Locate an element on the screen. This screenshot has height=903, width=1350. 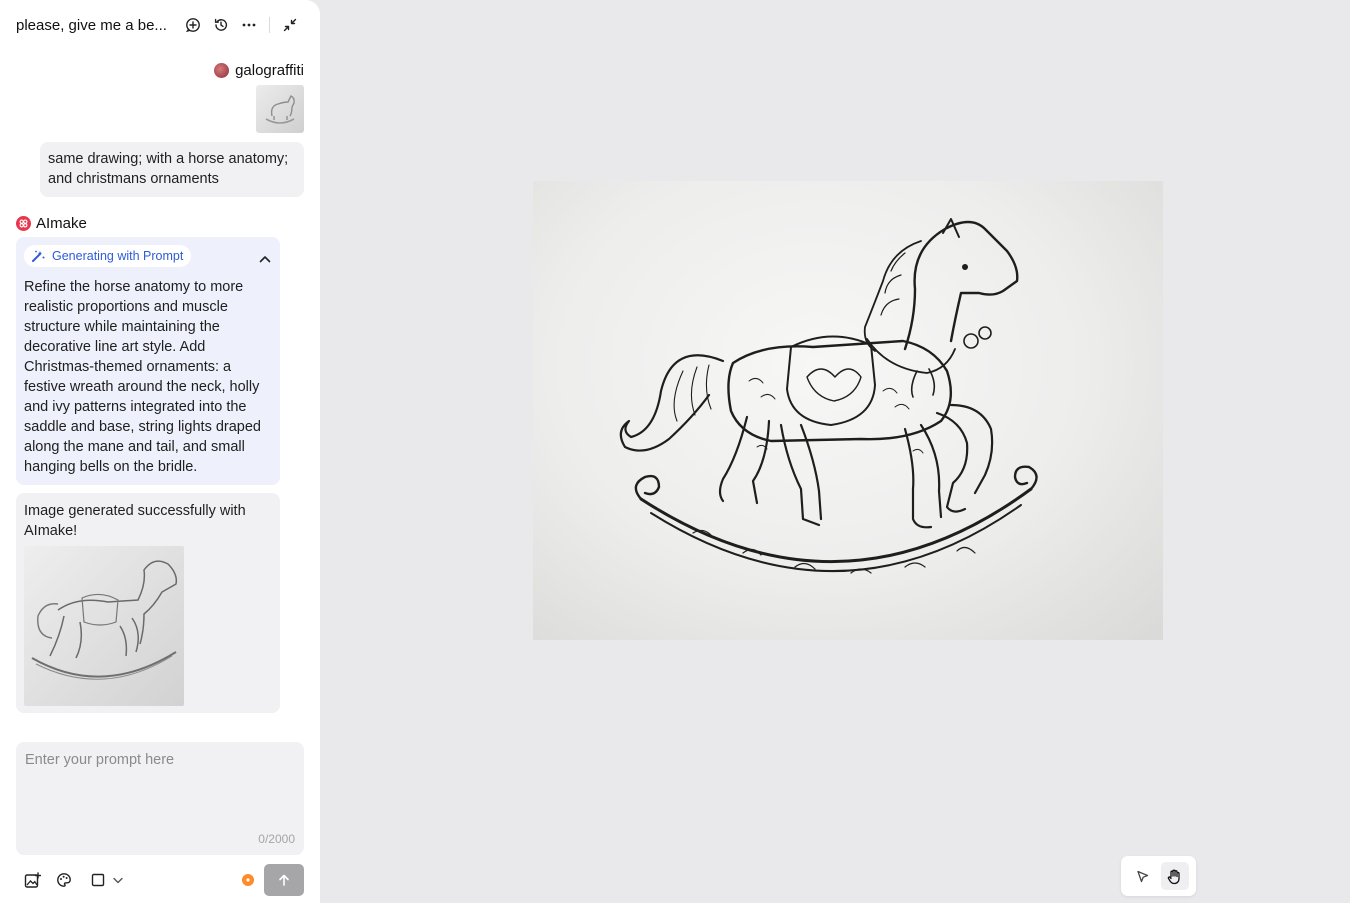
prompt-input-area: 0/2000 is located at coordinates (160, 814).